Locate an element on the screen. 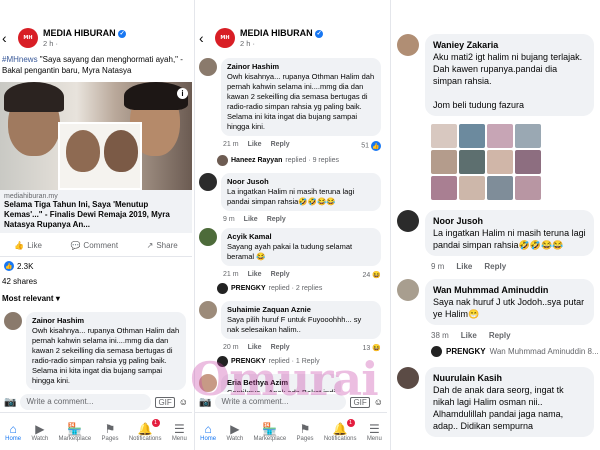 This screenshot has height=450, width=600. hashtag: #MHnews is located at coordinates (20, 59).